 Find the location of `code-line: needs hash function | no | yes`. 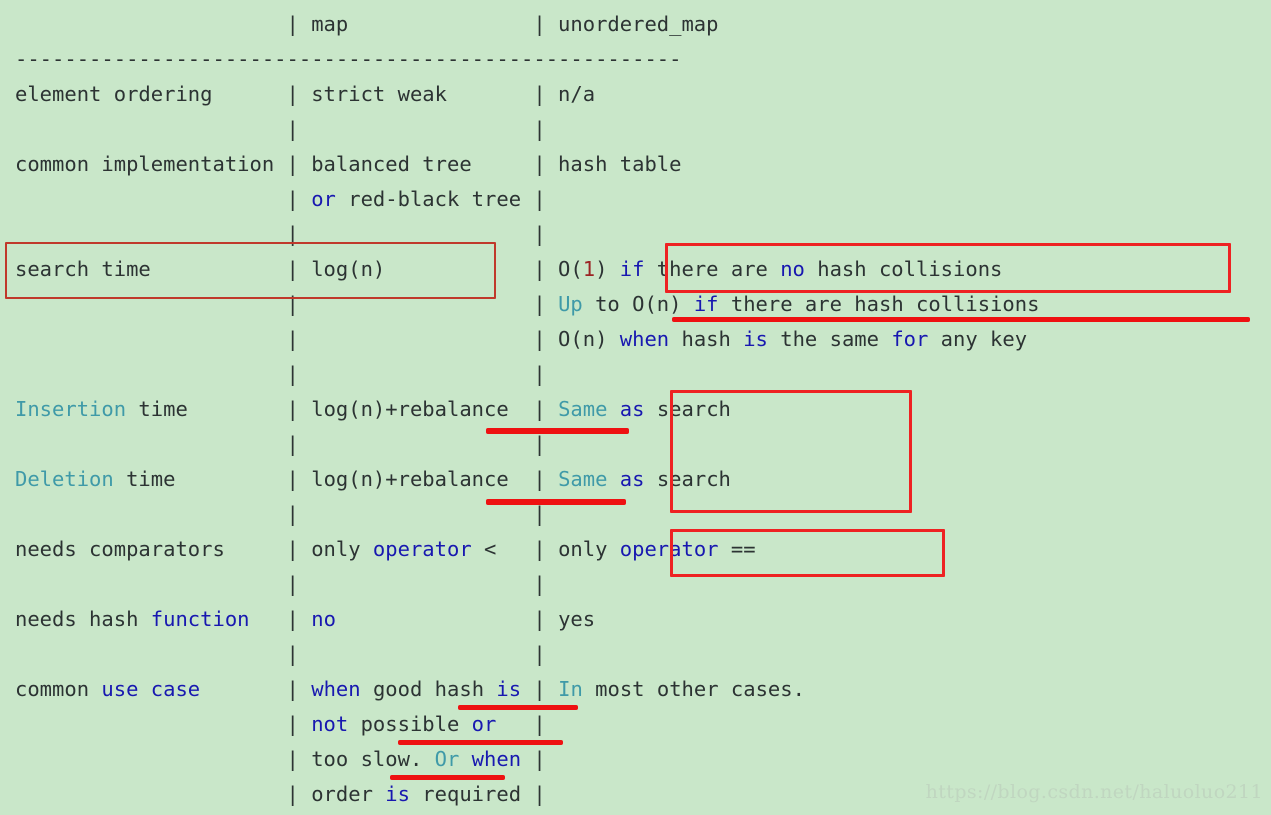

code-line: needs hash function | no | yes is located at coordinates (305, 619).